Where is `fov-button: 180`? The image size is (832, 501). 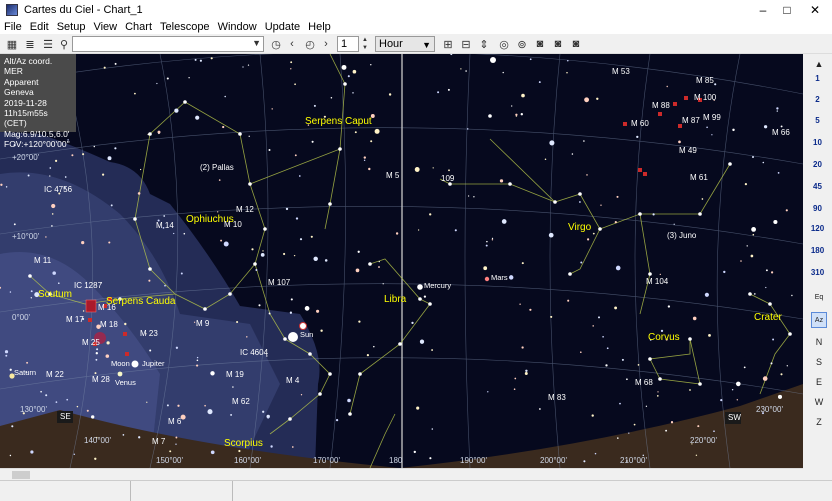
fov-button: 180 is located at coordinates (817, 250).